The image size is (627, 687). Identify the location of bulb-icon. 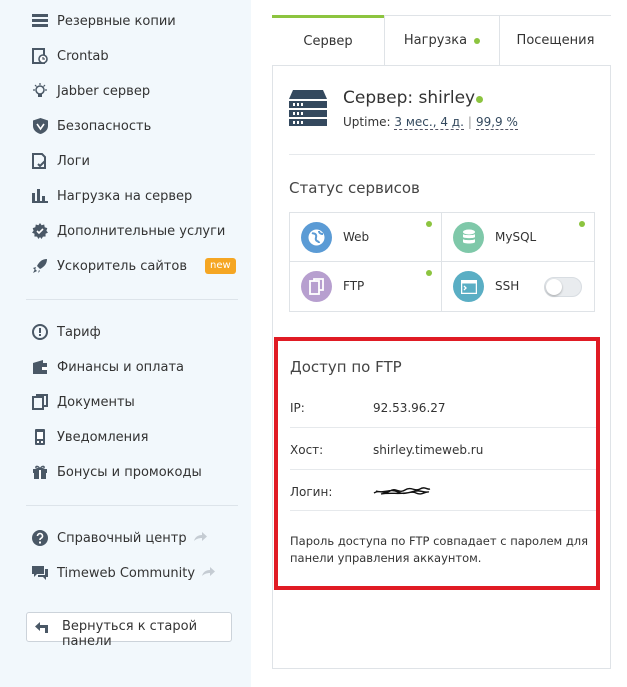
(40, 91).